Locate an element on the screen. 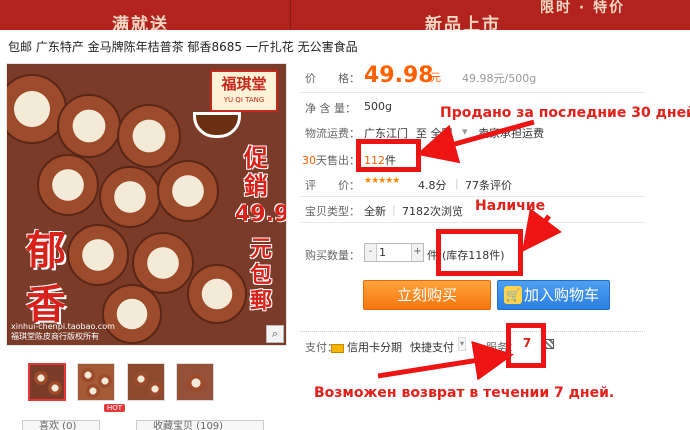 Image resolution: width=690 pixels, height=430 pixels. stock-annotation: Наличие is located at coordinates (510, 206).